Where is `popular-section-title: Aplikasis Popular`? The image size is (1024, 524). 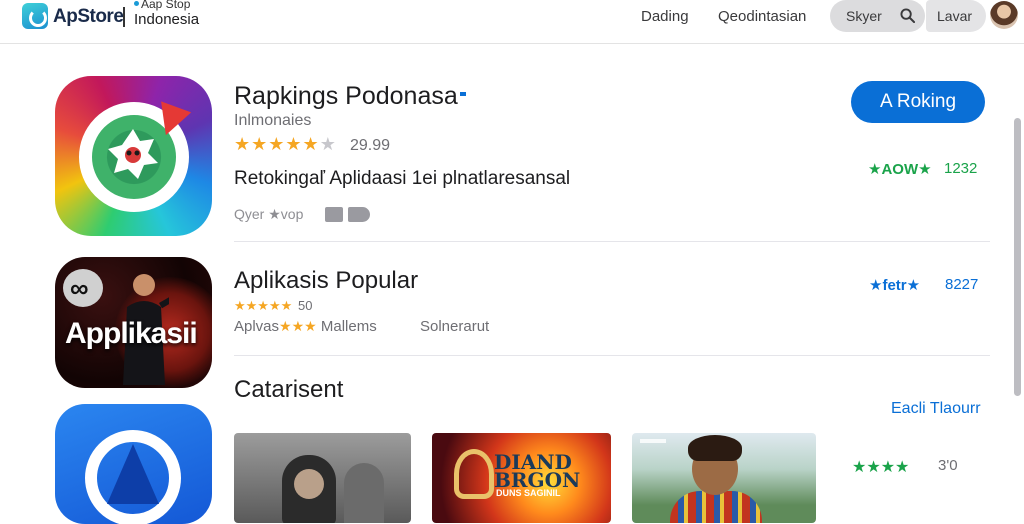
popular-section-title: Aplikasis Popular is located at coordinates (326, 281).